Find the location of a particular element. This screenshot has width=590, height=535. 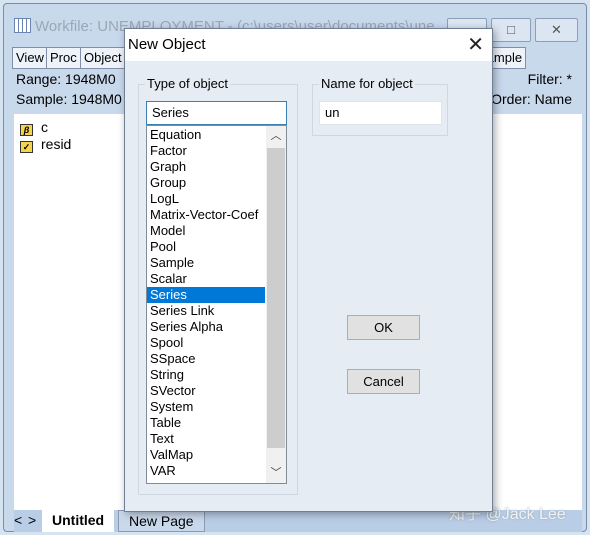

scroll-down-icon: ﹀ is located at coordinates (276, 473).